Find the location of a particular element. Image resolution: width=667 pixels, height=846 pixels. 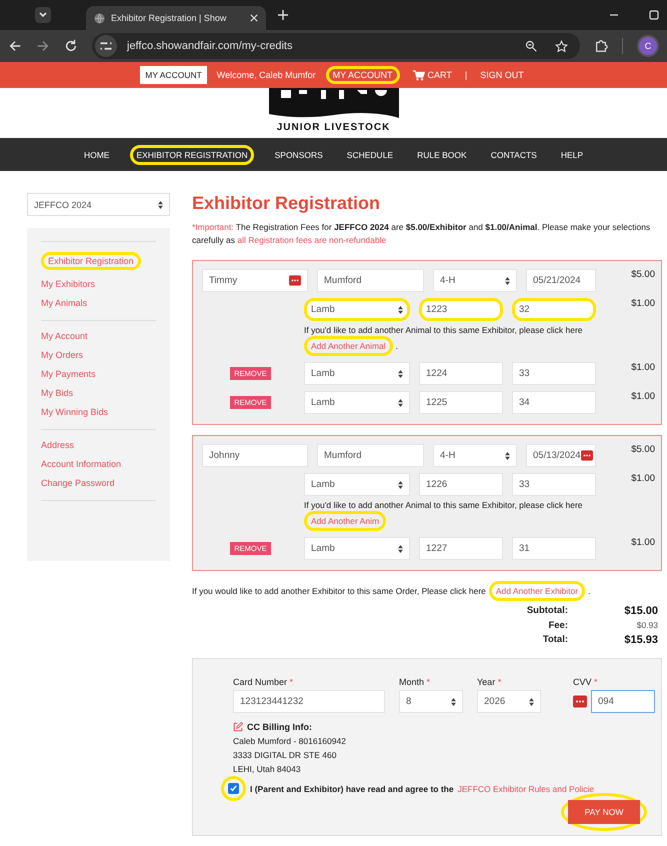

select-field: 8 is located at coordinates (431, 701).